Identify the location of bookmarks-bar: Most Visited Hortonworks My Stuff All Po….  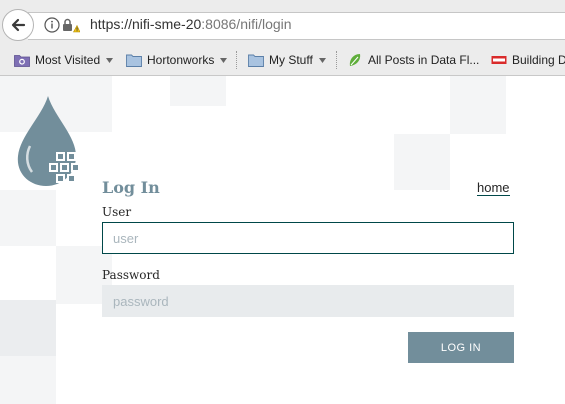
(282, 60).